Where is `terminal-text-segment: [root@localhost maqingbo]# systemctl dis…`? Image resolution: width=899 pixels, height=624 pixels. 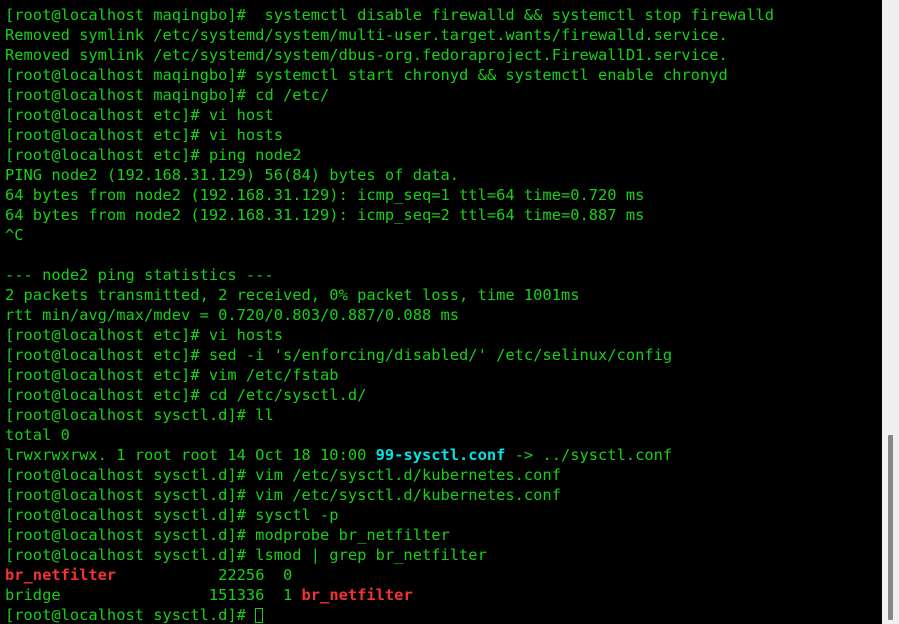 terminal-text-segment: [root@localhost maqingbo]# systemctl dis… is located at coordinates (390, 15).